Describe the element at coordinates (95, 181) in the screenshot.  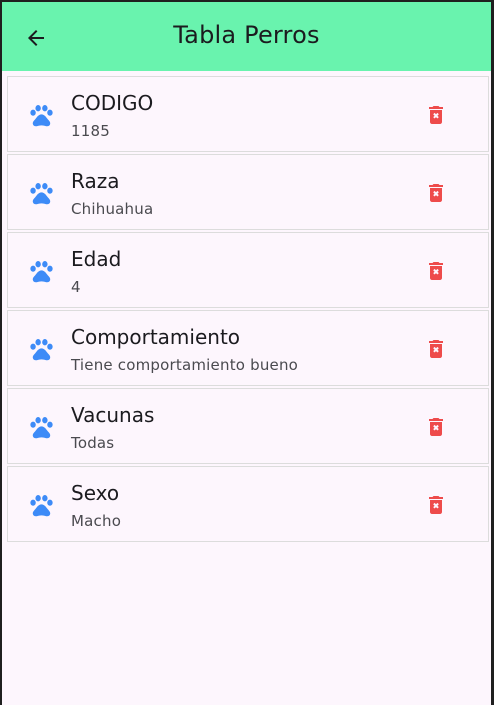
I see `item-title: Raza` at that location.